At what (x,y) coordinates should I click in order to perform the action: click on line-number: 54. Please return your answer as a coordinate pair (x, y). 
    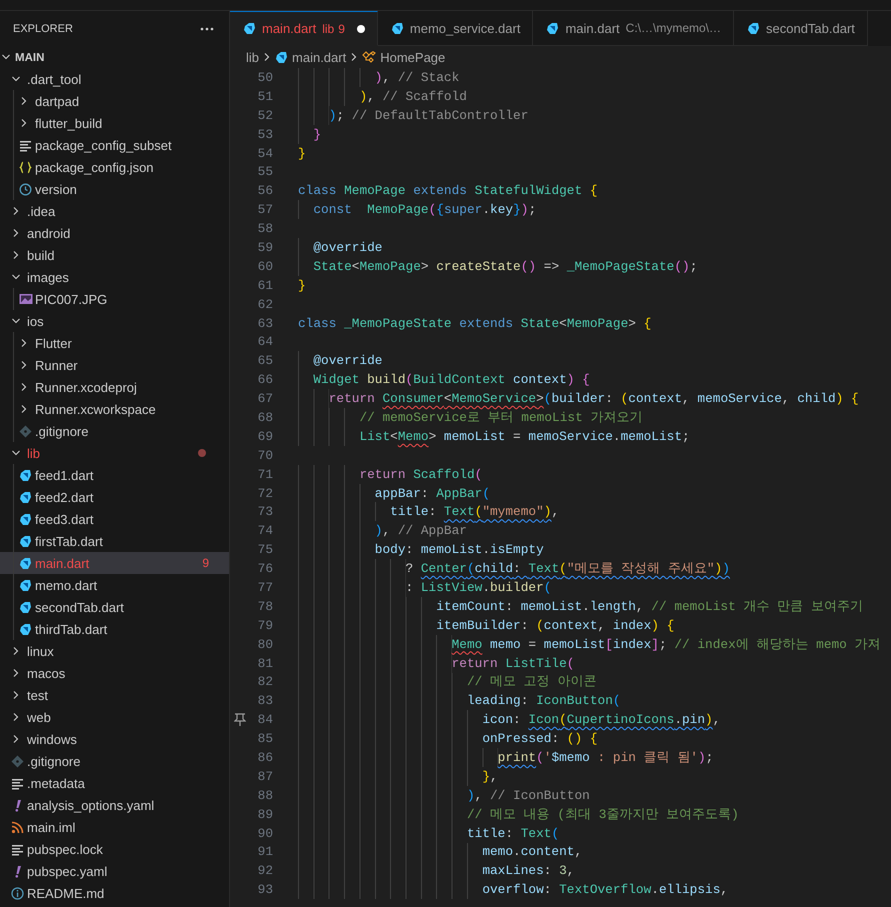
    Looking at the image, I should click on (264, 153).